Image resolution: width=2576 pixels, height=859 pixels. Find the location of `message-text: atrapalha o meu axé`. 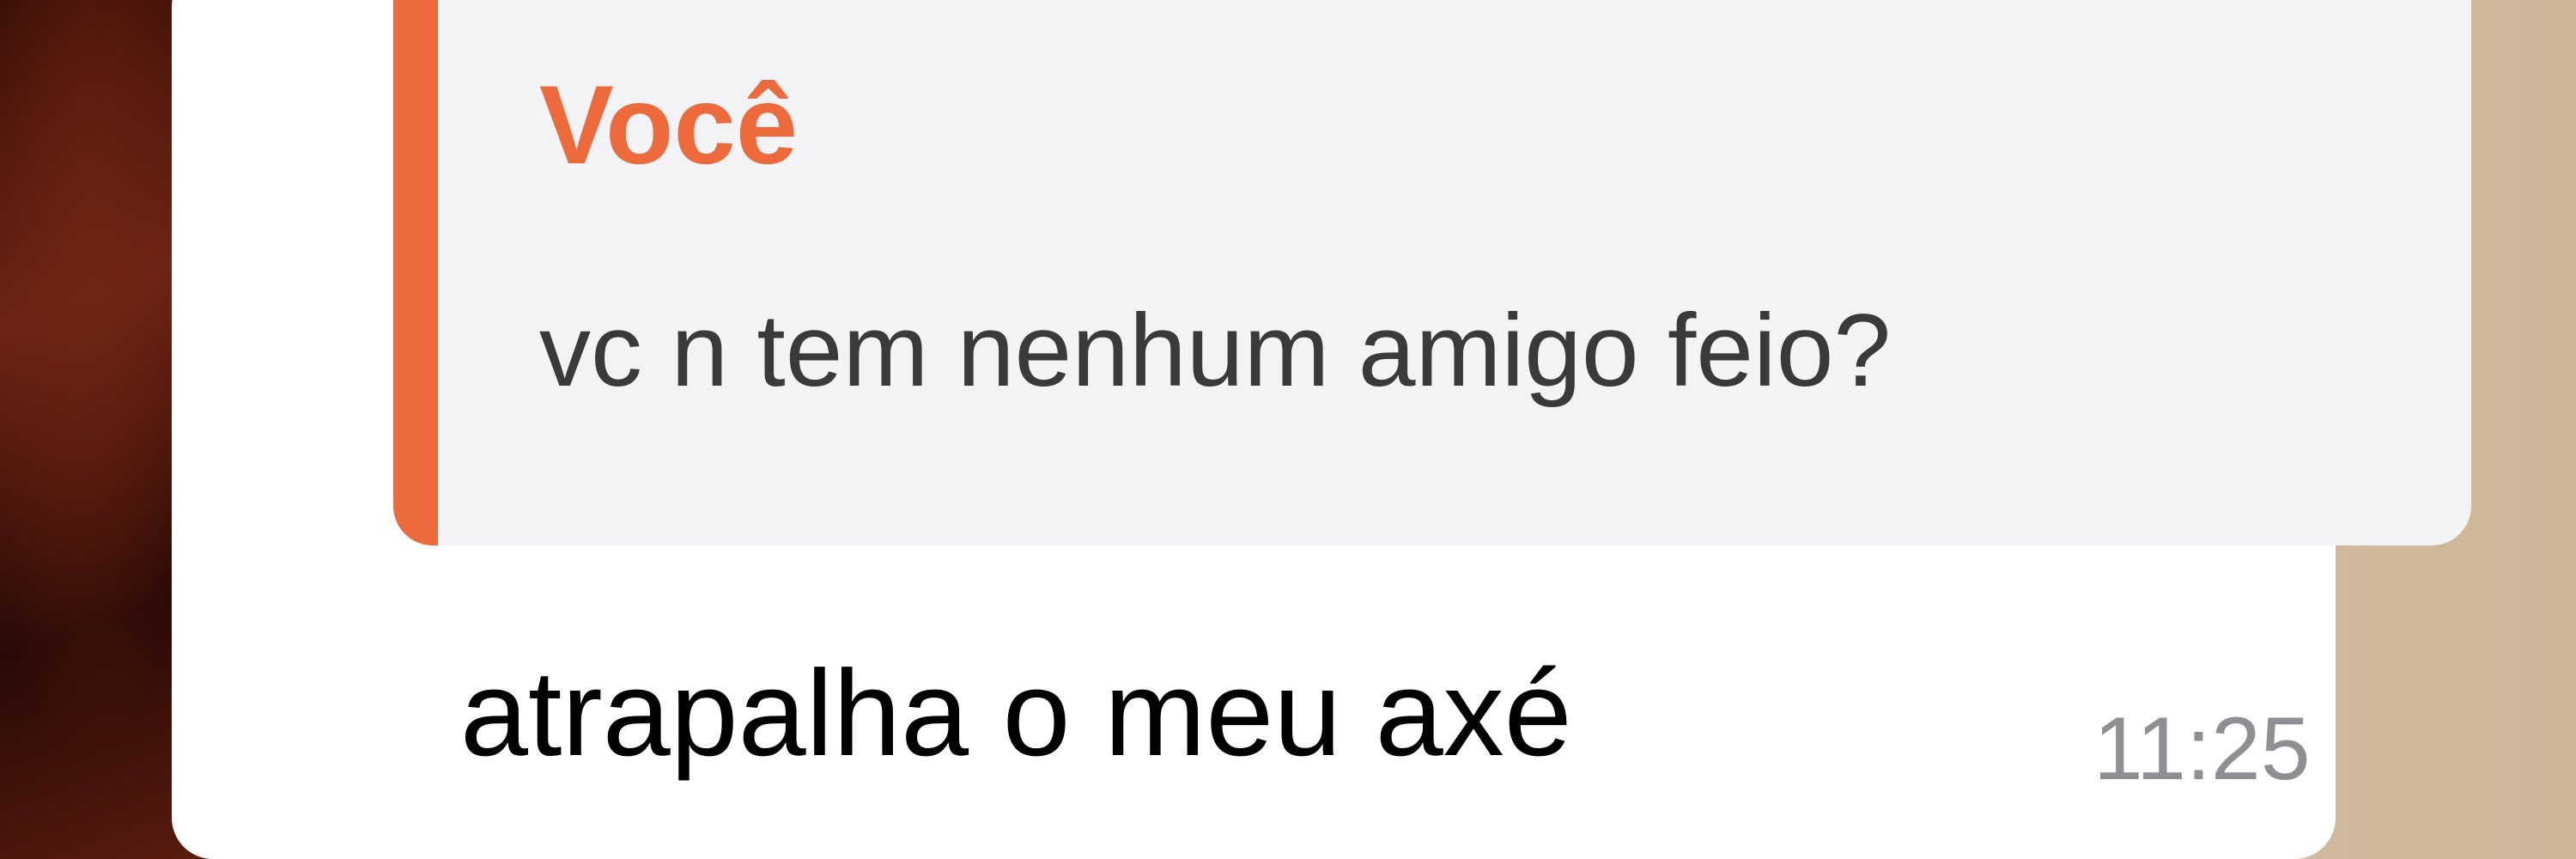

message-text: atrapalha o meu axé is located at coordinates (1016, 714).